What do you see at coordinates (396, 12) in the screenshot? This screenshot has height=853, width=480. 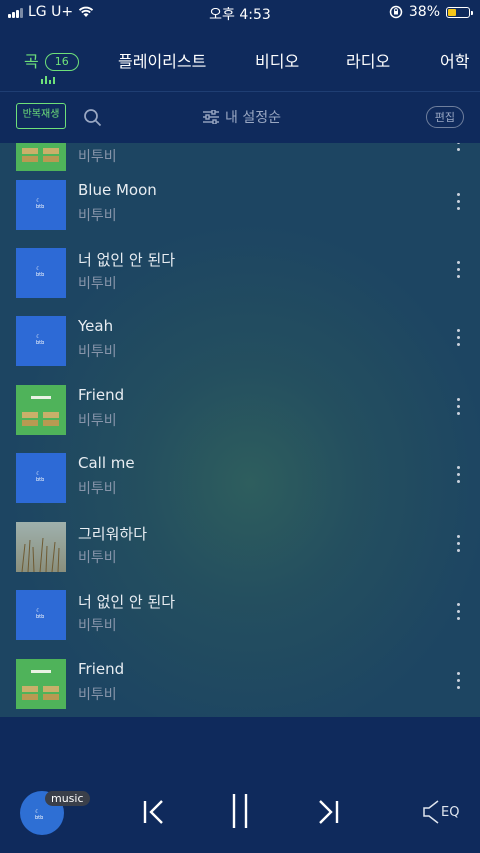 I see `orientation-lock-icon` at bounding box center [396, 12].